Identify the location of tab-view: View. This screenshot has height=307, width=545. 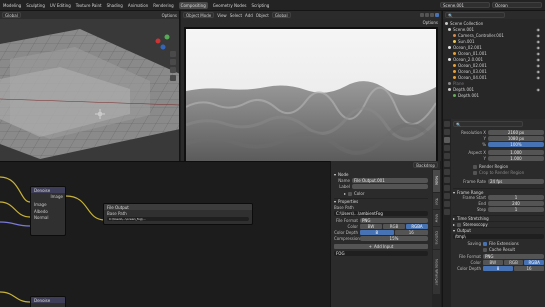
(436, 218).